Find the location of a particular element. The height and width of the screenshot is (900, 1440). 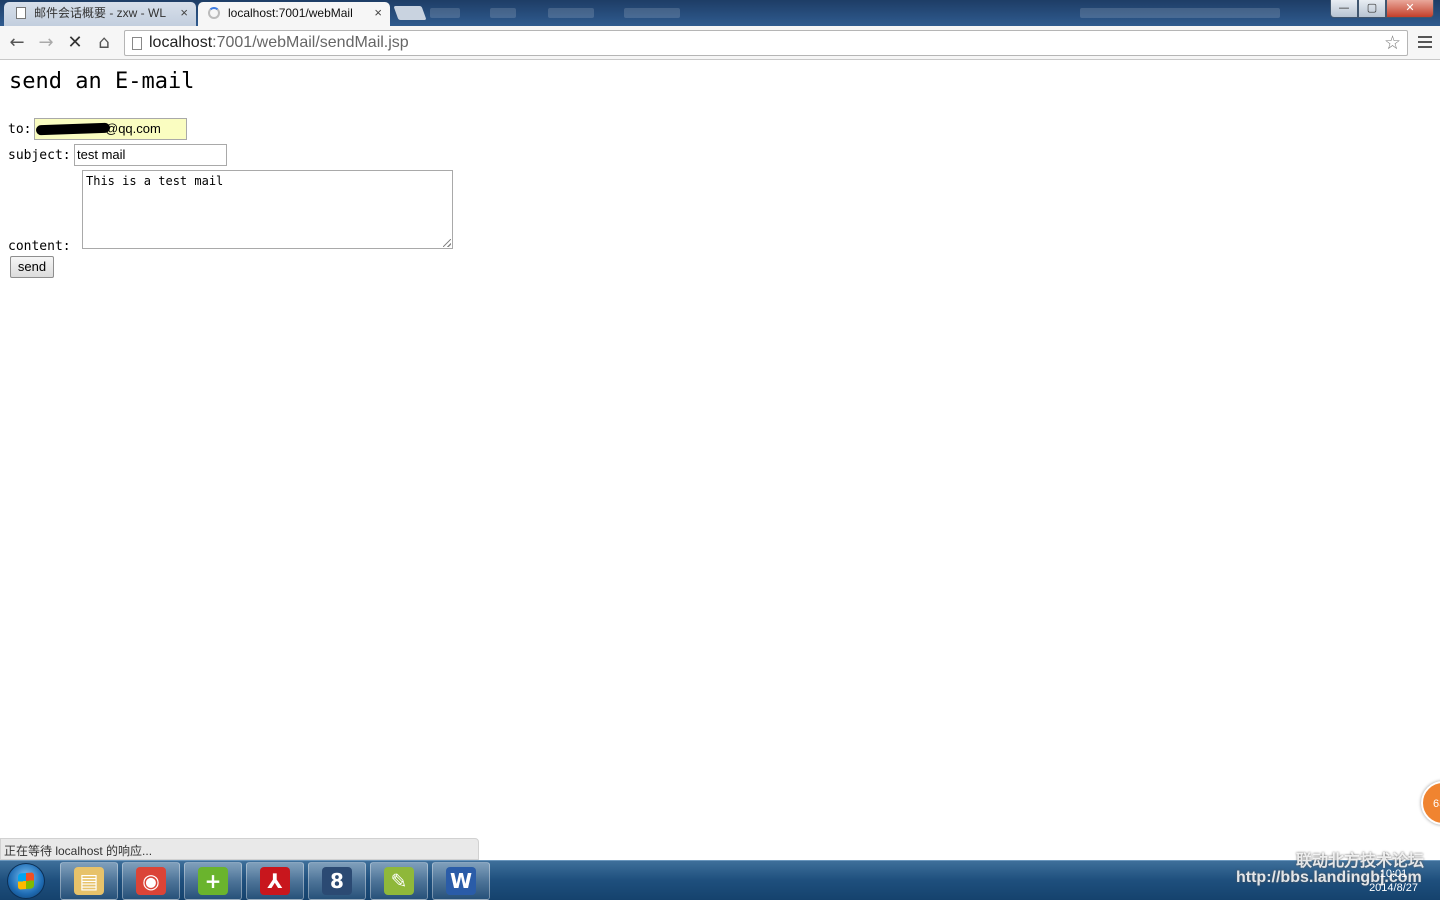

subject-field-value: test mail is located at coordinates (101, 154).